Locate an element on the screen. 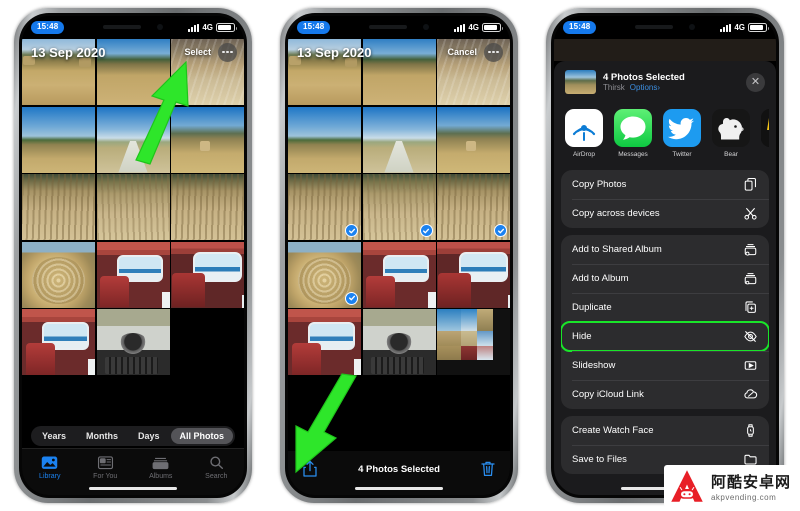  chevron-right-icon: › is located at coordinates (659, 88).